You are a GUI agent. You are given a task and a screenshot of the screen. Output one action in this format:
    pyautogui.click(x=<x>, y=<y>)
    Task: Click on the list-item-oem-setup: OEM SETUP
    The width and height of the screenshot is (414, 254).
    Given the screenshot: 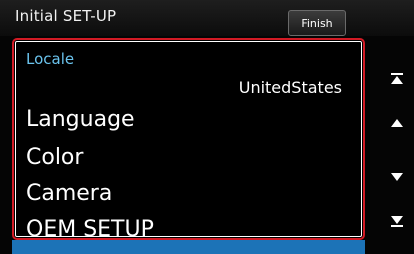 What is the action you would take?
    pyautogui.click(x=191, y=226)
    